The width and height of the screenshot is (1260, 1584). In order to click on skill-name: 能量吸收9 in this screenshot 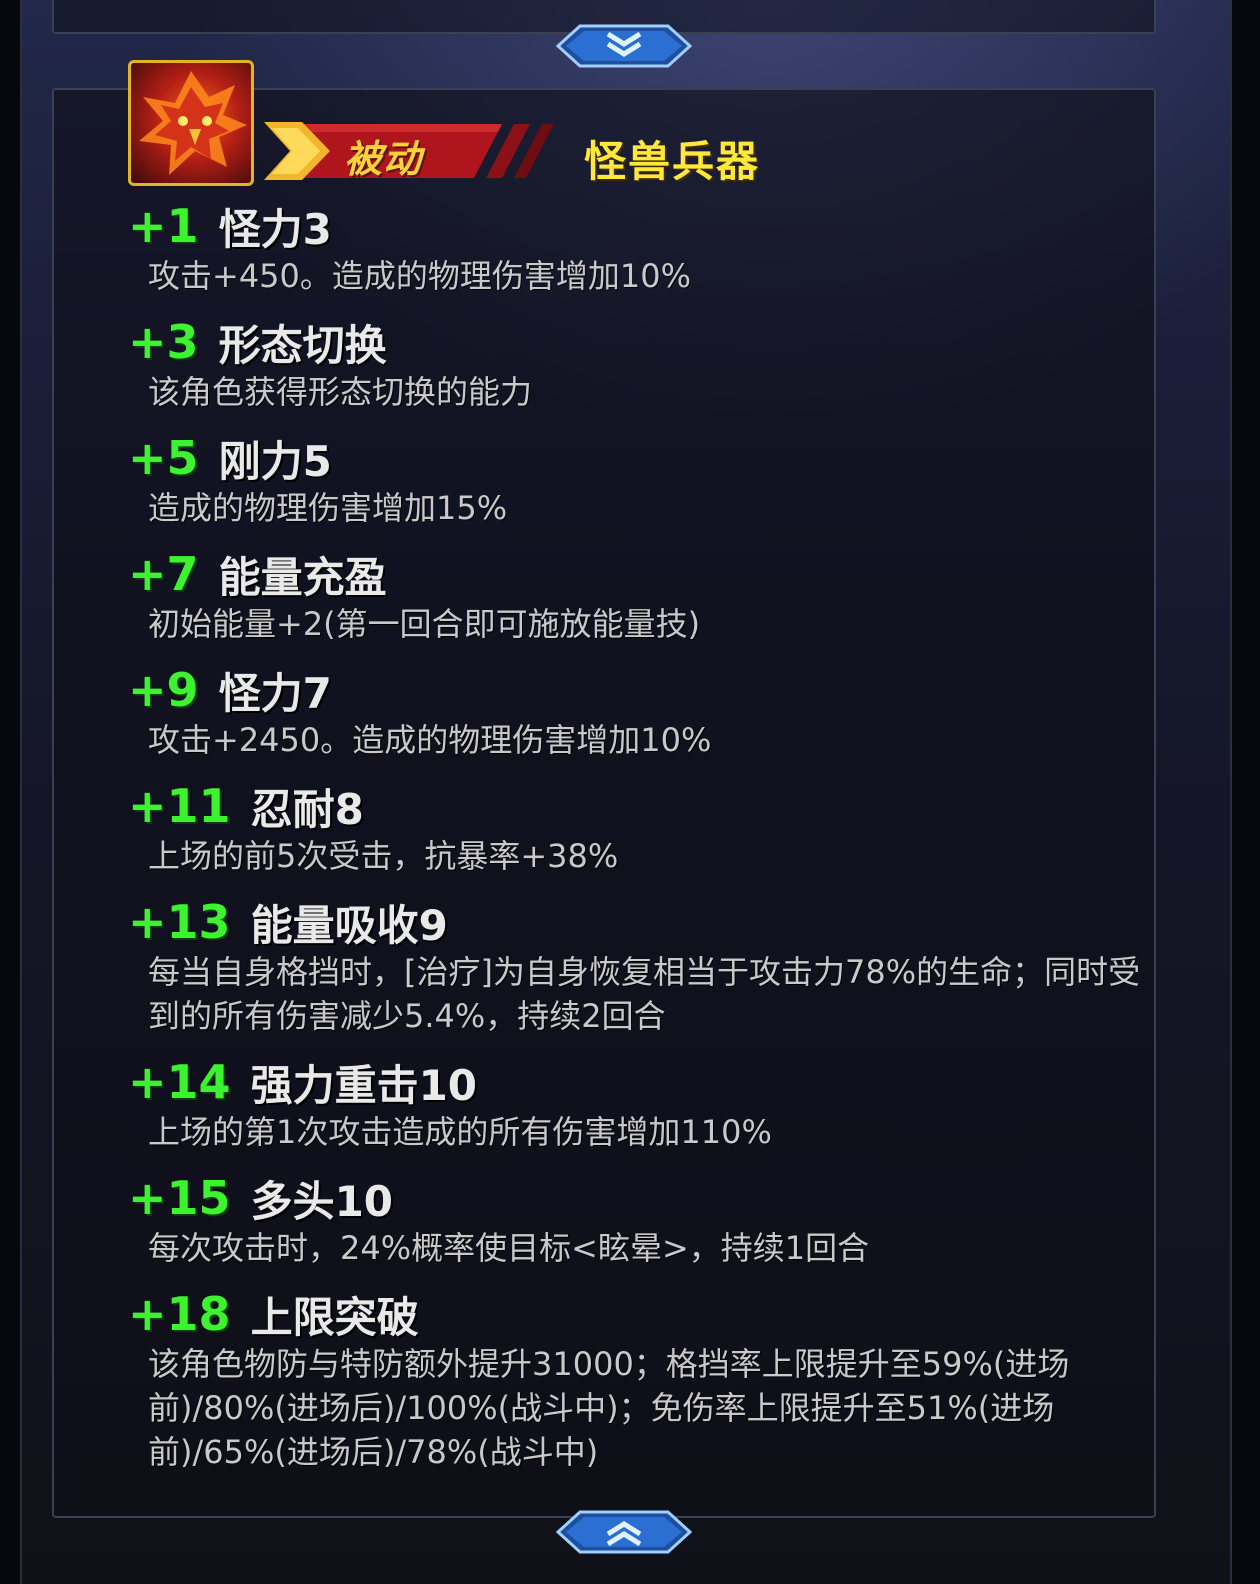, I will do `click(349, 925)`.